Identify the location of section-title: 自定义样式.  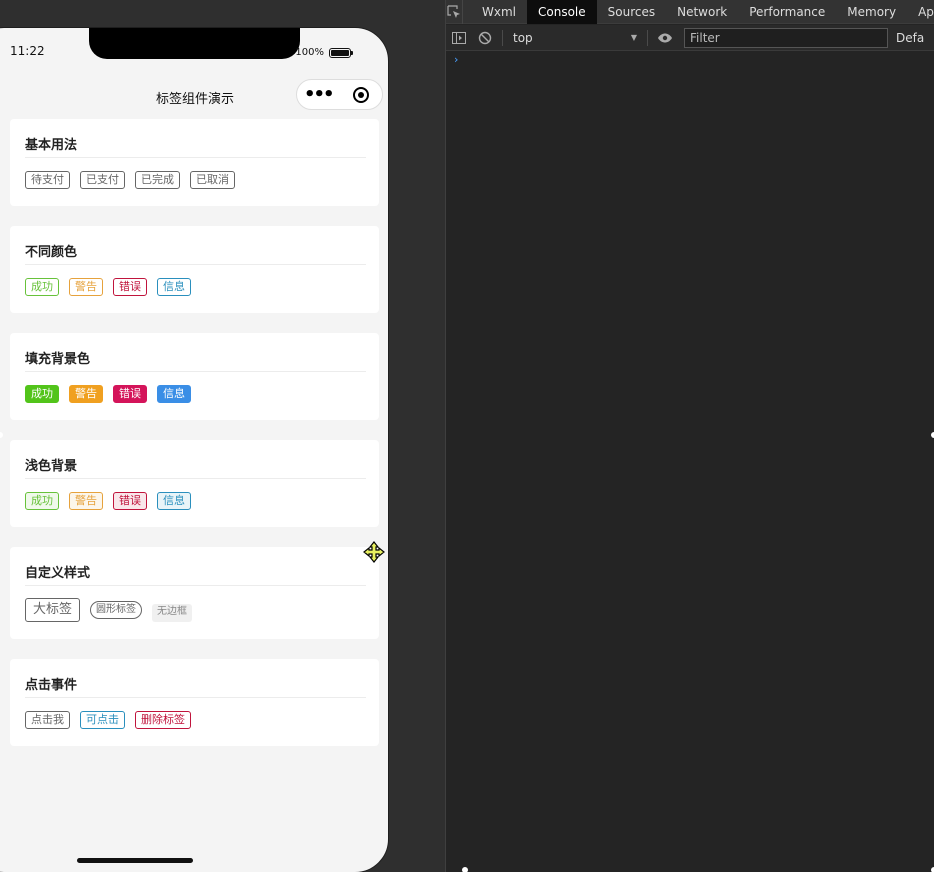
(58, 573).